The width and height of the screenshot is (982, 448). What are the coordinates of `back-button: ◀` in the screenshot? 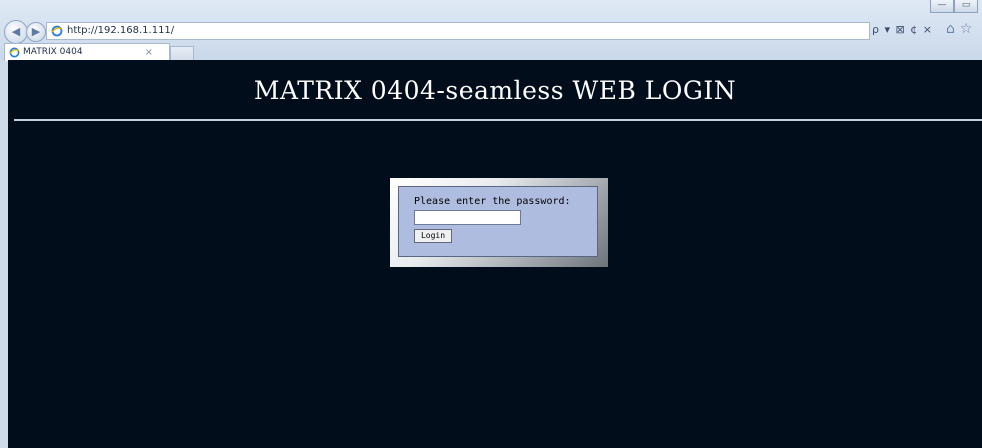 It's located at (16, 32).